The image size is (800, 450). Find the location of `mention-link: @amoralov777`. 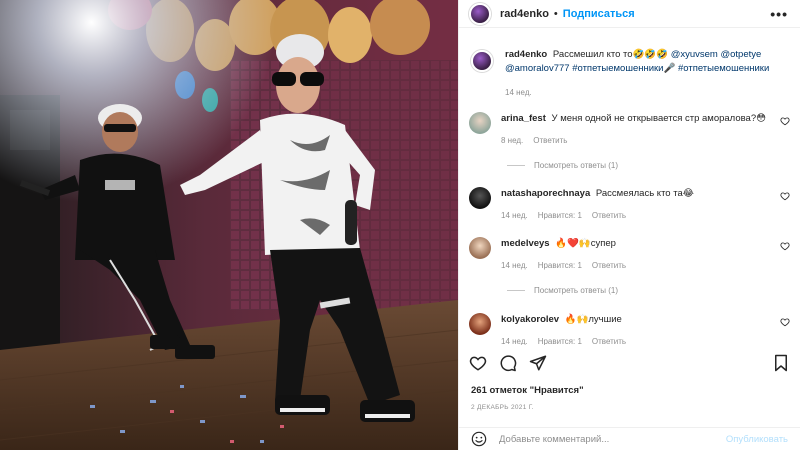

mention-link: @amoralov777 is located at coordinates (537, 68).